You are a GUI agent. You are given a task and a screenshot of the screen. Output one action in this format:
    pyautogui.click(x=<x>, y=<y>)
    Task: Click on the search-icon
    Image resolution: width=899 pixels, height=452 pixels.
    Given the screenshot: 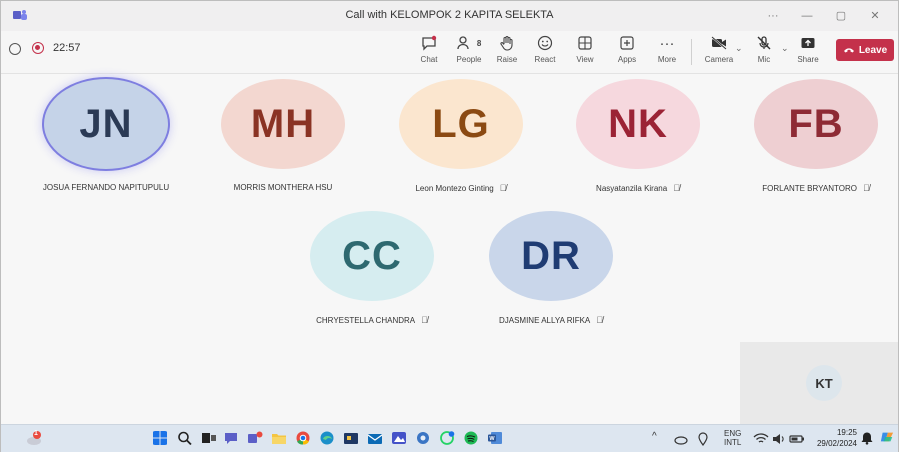 What is the action you would take?
    pyautogui.click(x=185, y=438)
    